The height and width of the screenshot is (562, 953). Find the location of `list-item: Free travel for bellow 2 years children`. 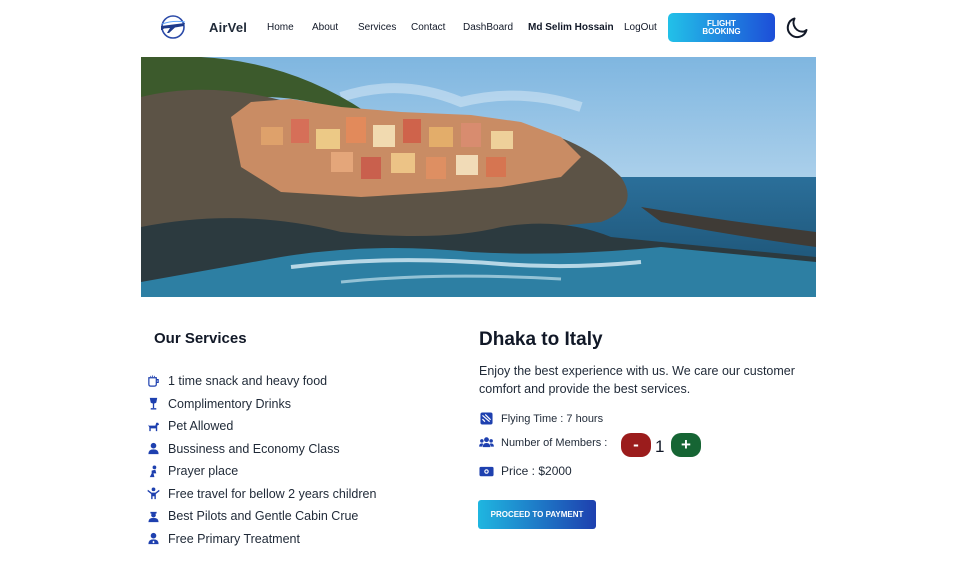

list-item: Free travel for bellow 2 years children is located at coordinates (261, 494).